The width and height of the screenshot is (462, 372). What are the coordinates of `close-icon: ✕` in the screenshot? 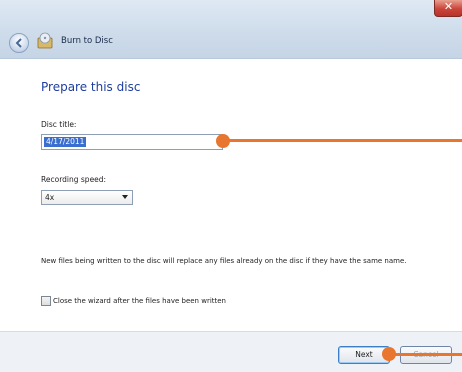 It's located at (448, 6).